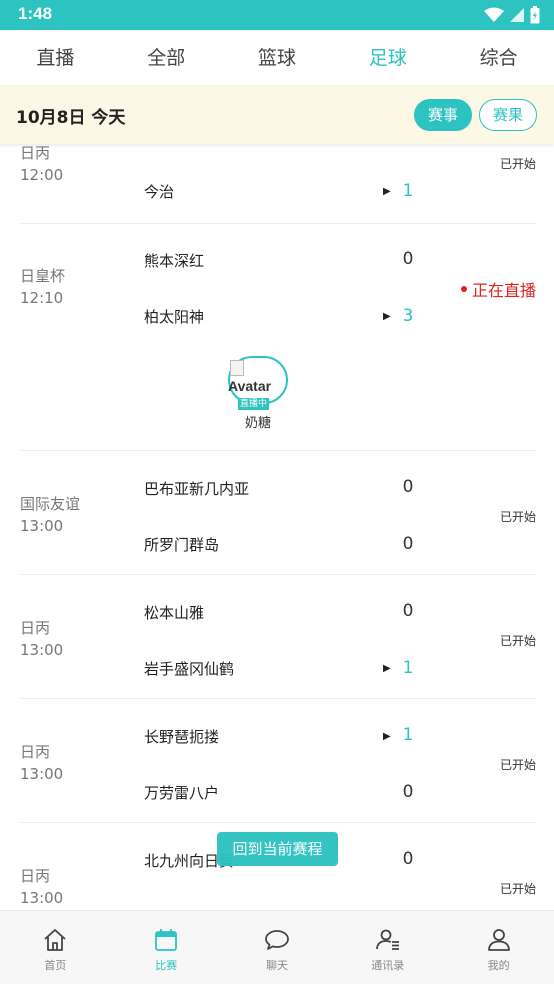 Image resolution: width=554 pixels, height=984 pixels. What do you see at coordinates (50, 504) in the screenshot?
I see `match-league: 国际友谊` at bounding box center [50, 504].